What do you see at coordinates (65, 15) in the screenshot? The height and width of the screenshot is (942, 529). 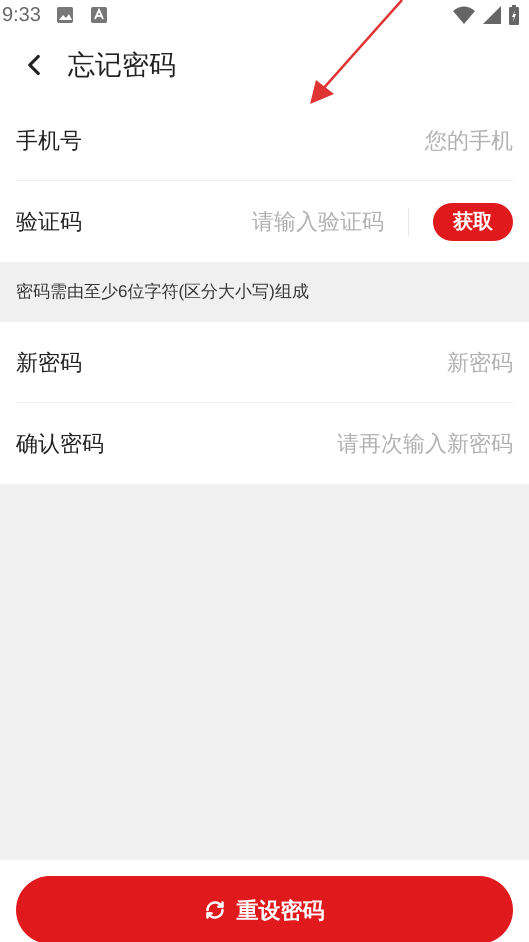 I see `image-icon` at bounding box center [65, 15].